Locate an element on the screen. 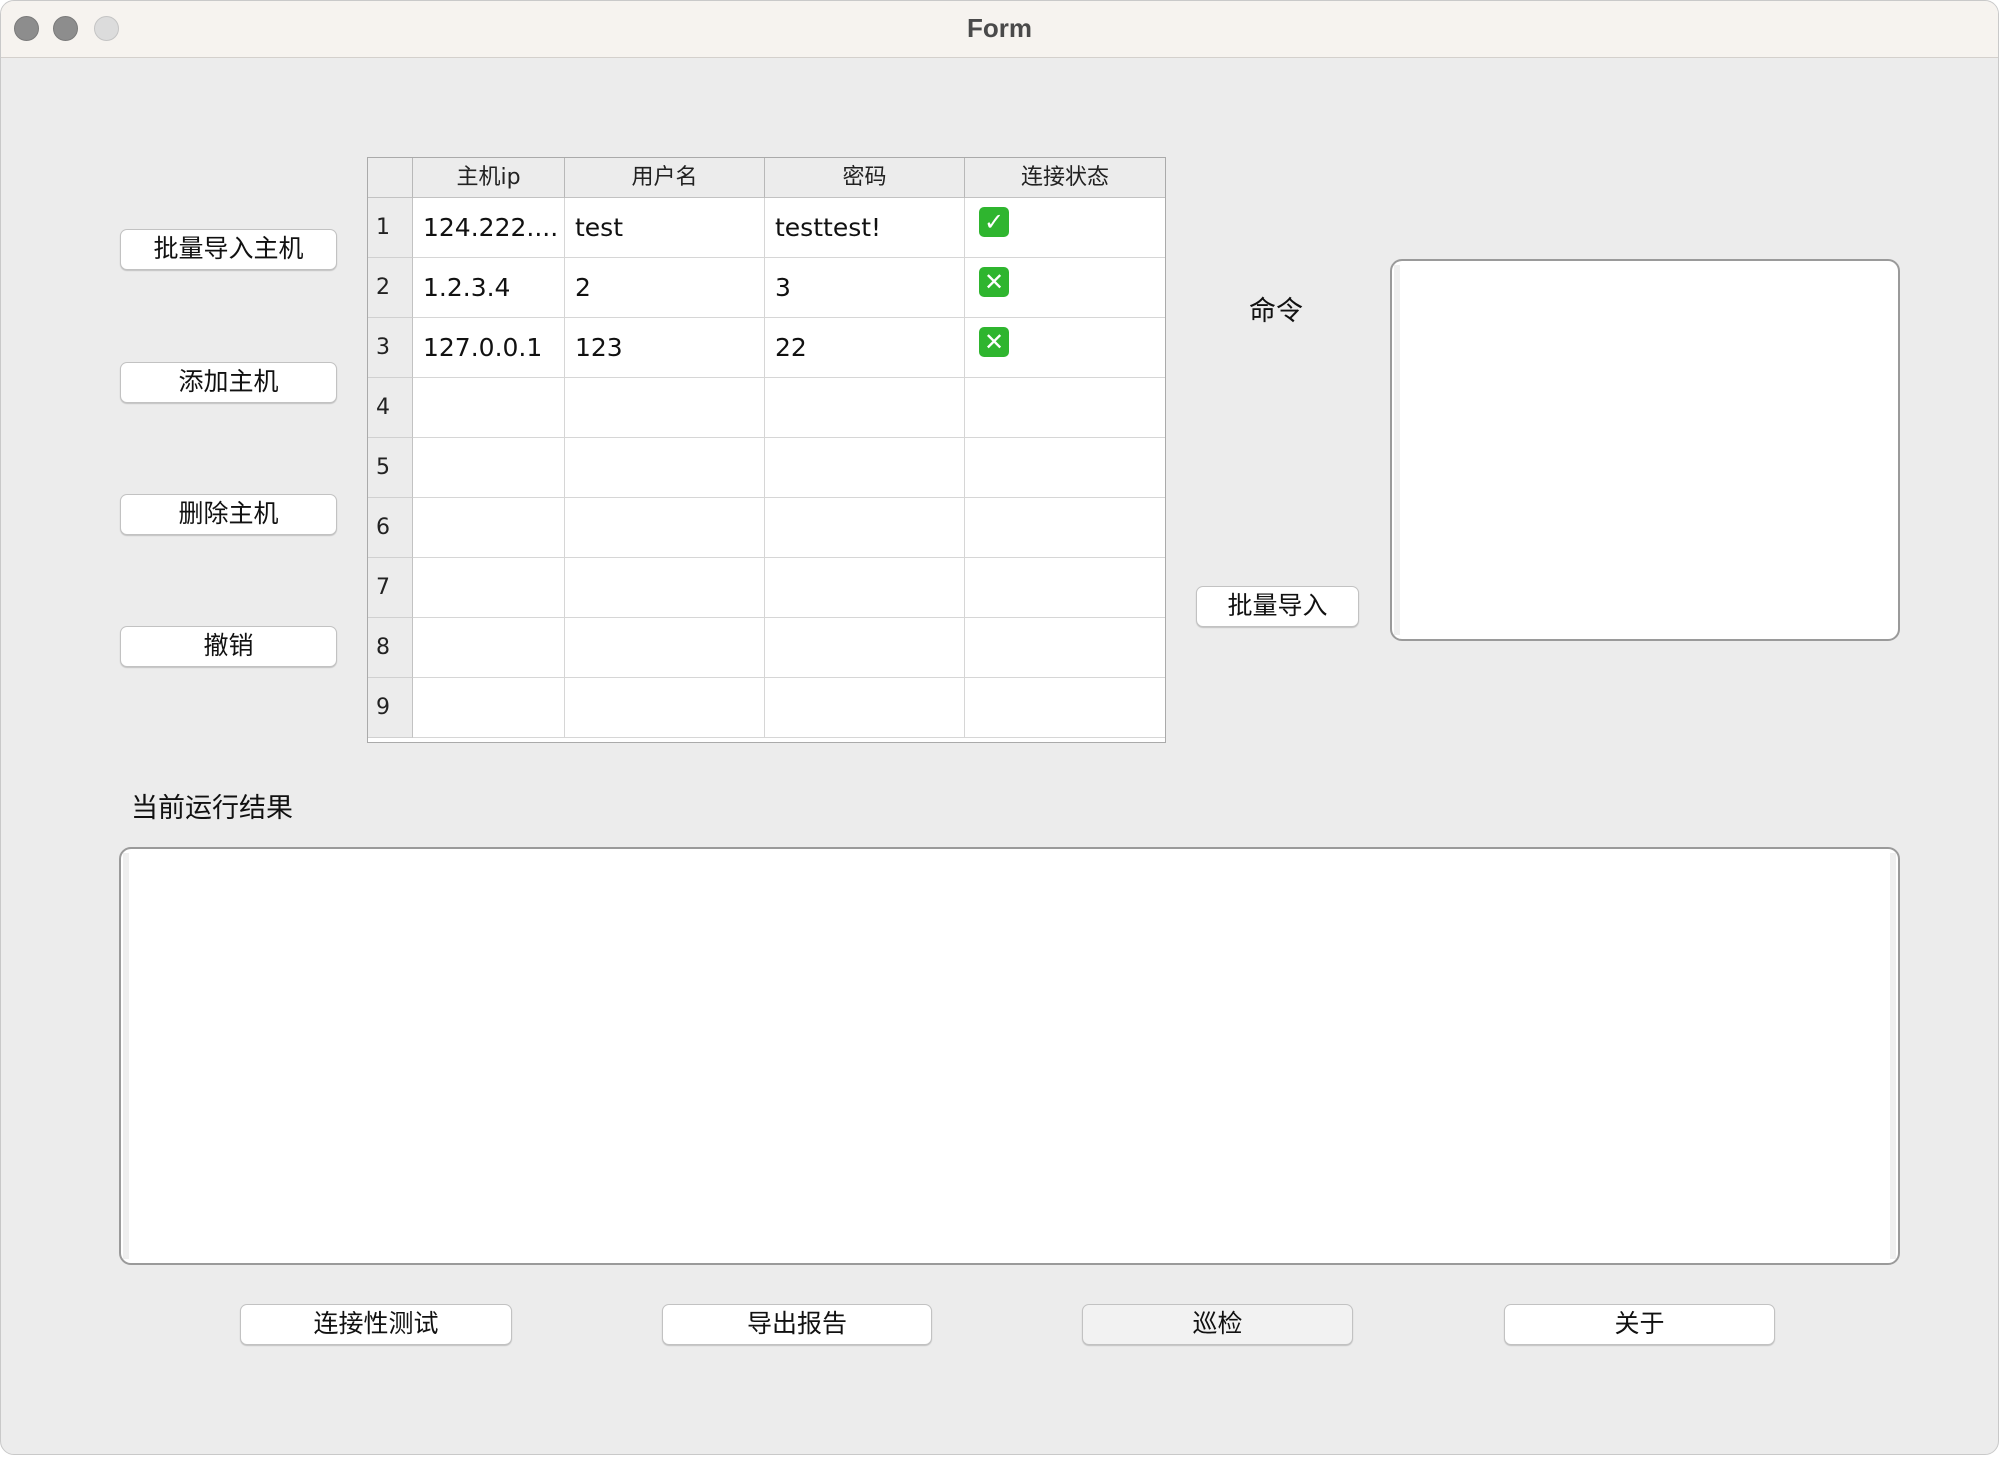 Image resolution: width=2000 pixels, height=1458 pixels. row-number: 2 is located at coordinates (390, 288).